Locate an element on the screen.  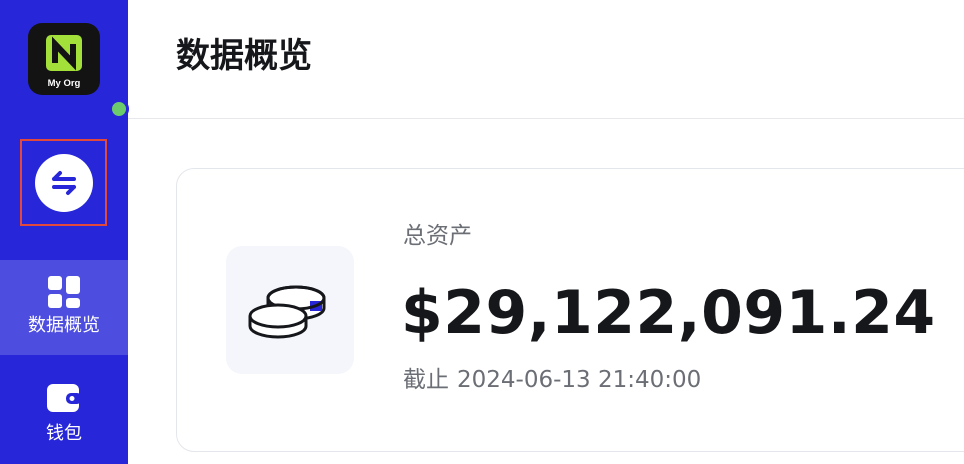
total-assets-value: $29,122,091.24 is located at coordinates (668, 313).